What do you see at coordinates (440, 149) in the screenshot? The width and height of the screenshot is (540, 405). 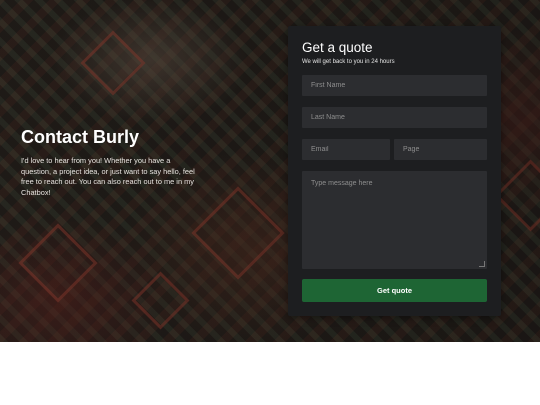 I see `page-field` at bounding box center [440, 149].